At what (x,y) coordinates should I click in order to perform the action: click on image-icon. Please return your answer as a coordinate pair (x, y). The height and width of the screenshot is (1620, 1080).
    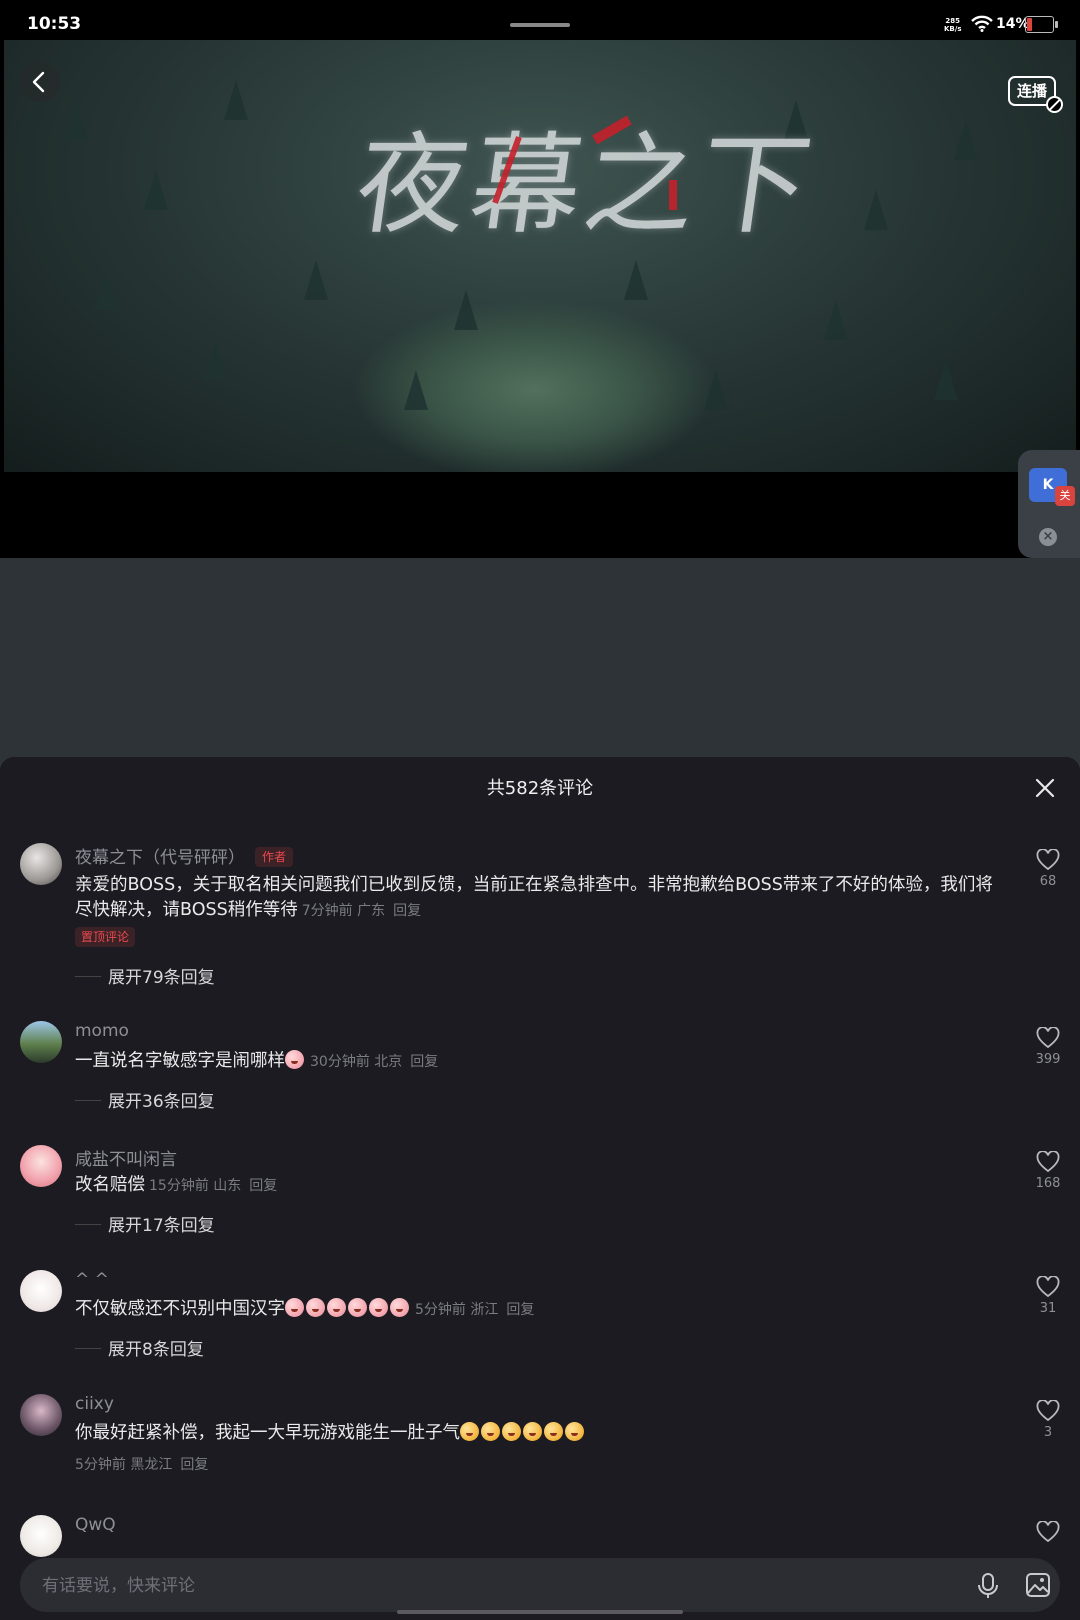
    Looking at the image, I should click on (1038, 1585).